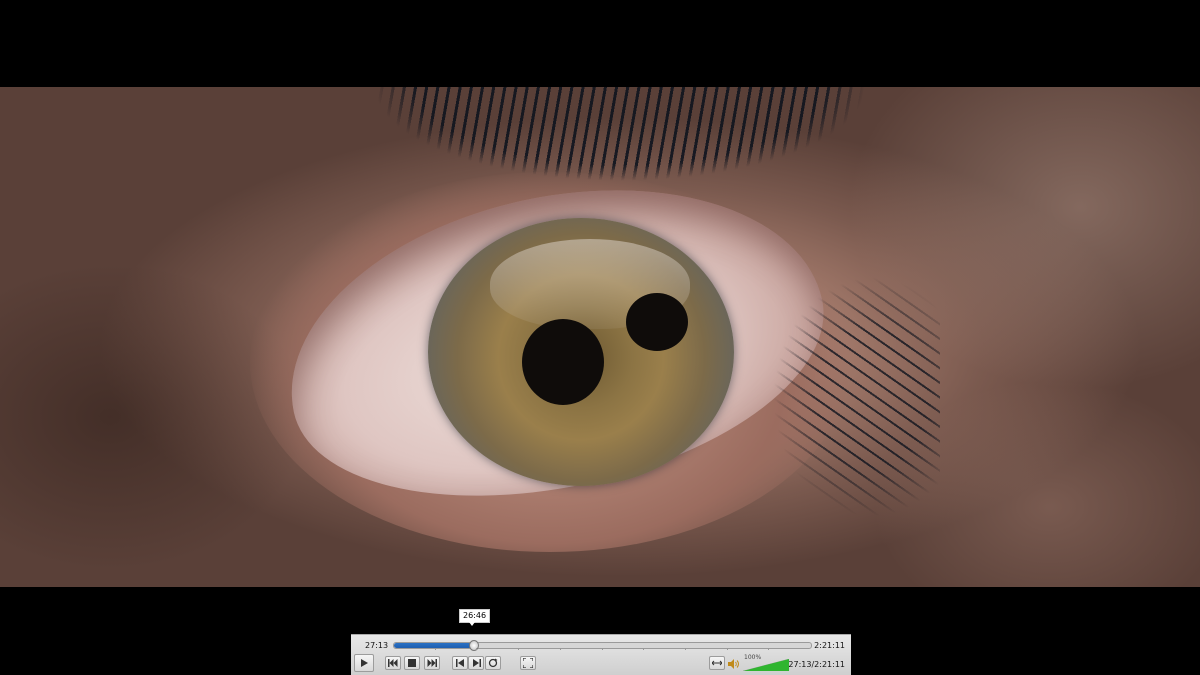  What do you see at coordinates (770, 397) in the screenshot?
I see `lower-eyelashes` at bounding box center [770, 397].